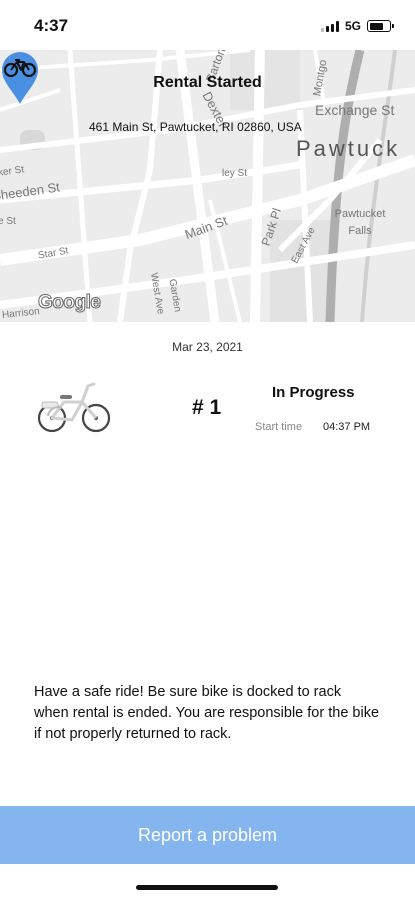  I want to click on network-type: 5G, so click(352, 26).